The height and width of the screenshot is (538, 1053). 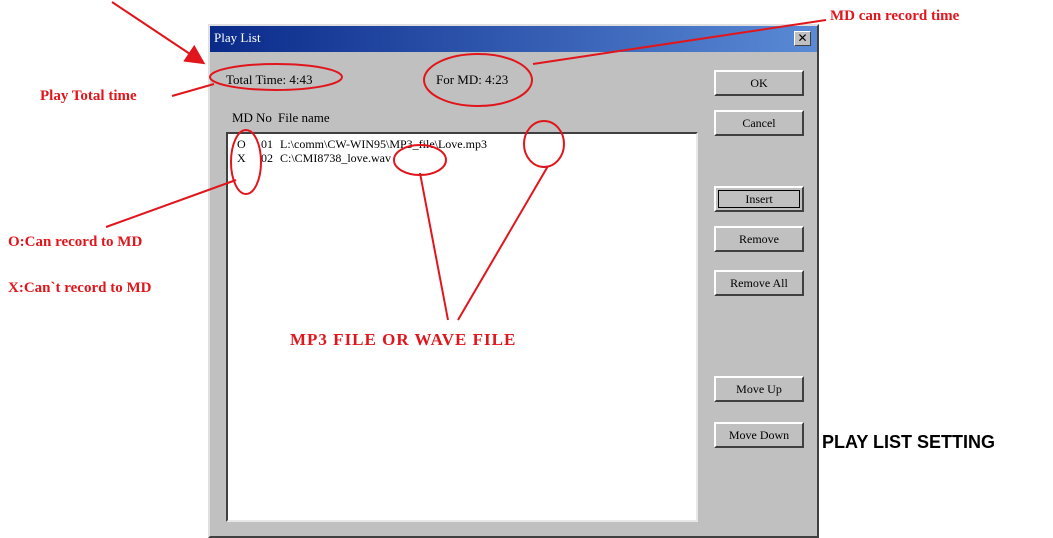 What do you see at coordinates (80, 288) in the screenshot?
I see `annotation-cant-record: X:Can`t record to MD` at bounding box center [80, 288].